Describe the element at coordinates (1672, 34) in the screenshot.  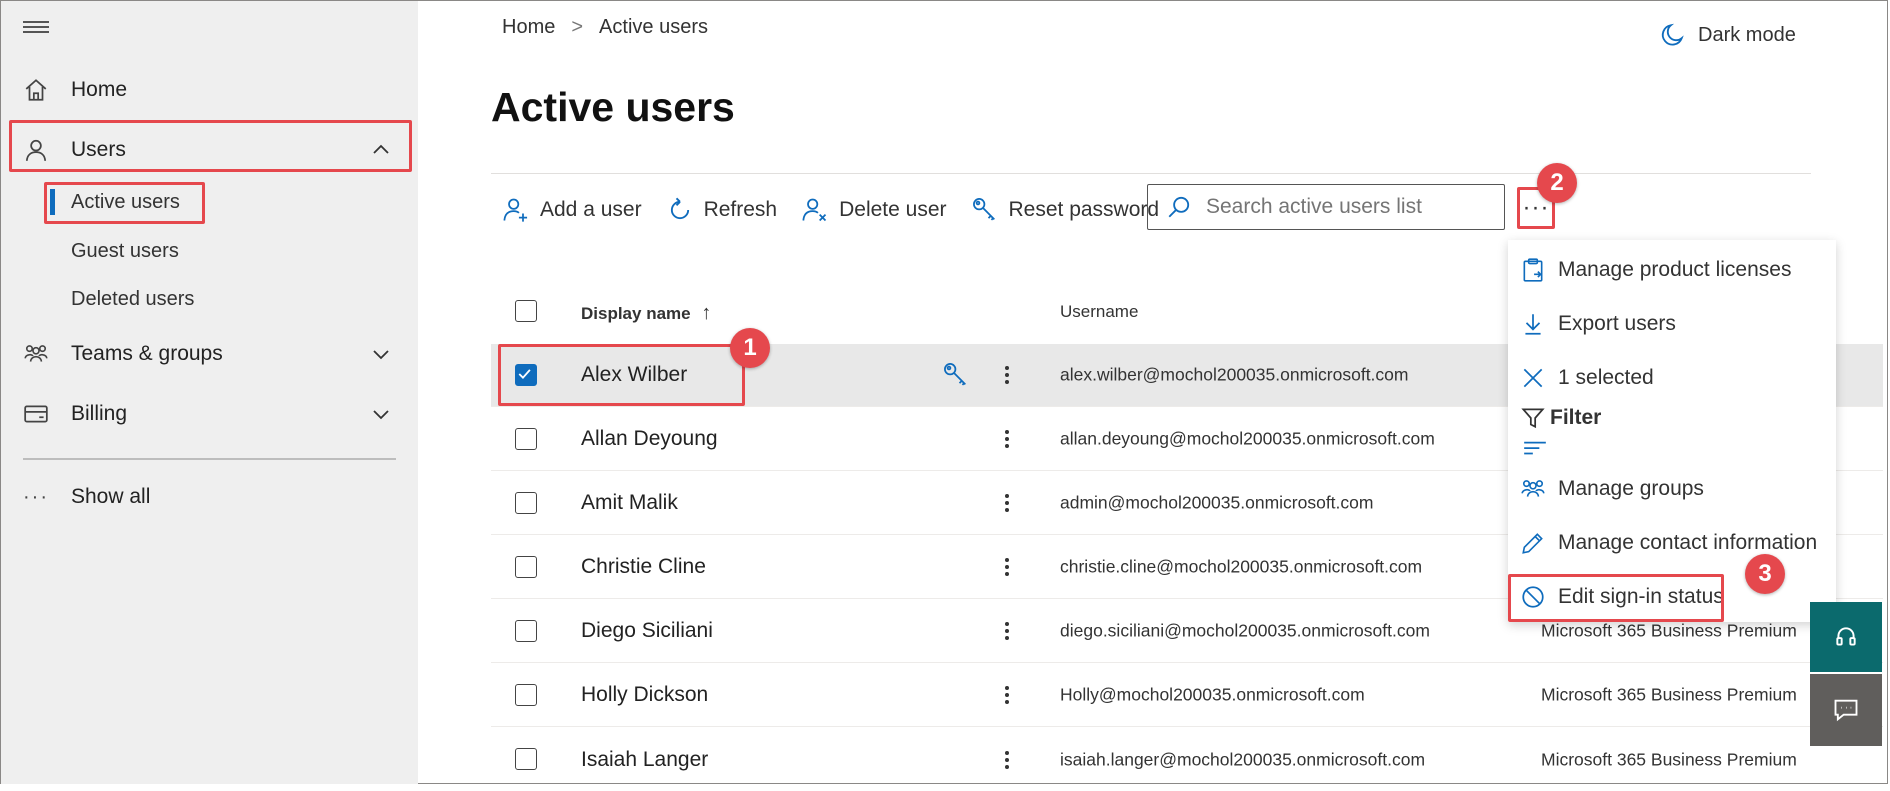
I see `moon-icon` at that location.